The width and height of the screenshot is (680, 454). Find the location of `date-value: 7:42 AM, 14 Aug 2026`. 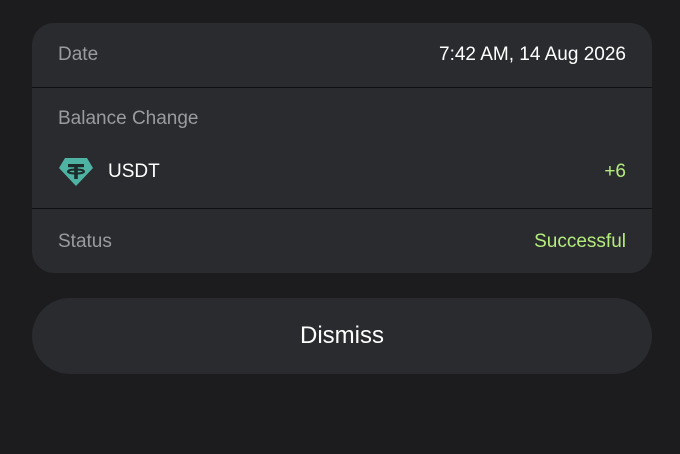

date-value: 7:42 AM, 14 Aug 2026 is located at coordinates (532, 54).